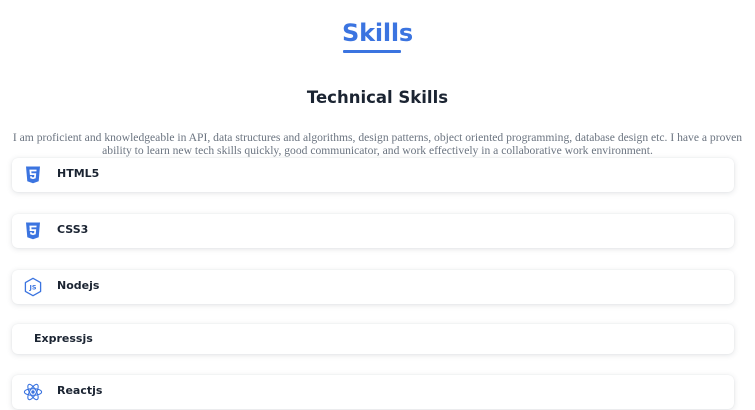 Image resolution: width=755 pixels, height=410 pixels. Describe the element at coordinates (78, 173) in the screenshot. I see `skill-label: HTML5` at that location.